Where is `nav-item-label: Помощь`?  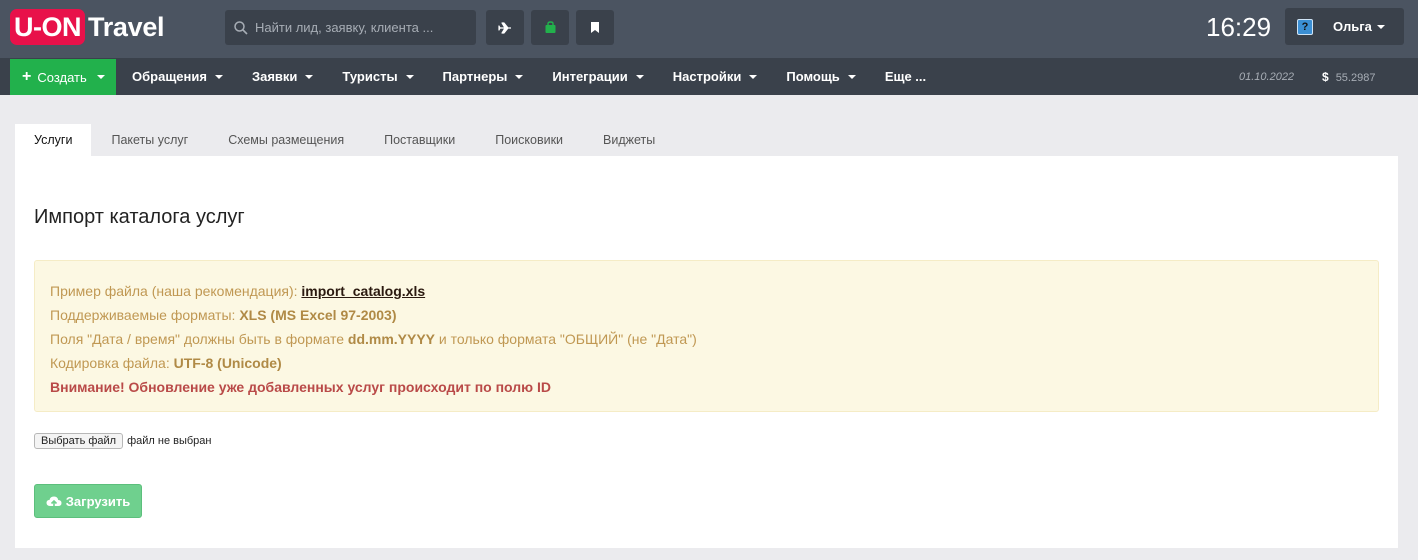 nav-item-label: Помощь is located at coordinates (813, 76).